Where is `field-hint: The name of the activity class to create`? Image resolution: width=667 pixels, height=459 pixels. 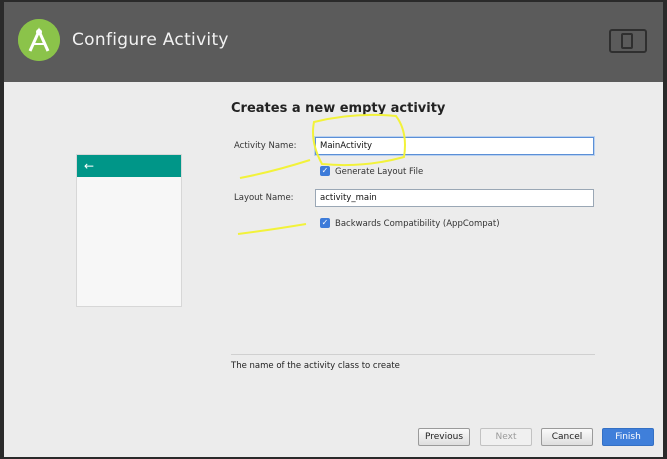 field-hint: The name of the activity class to create is located at coordinates (315, 366).